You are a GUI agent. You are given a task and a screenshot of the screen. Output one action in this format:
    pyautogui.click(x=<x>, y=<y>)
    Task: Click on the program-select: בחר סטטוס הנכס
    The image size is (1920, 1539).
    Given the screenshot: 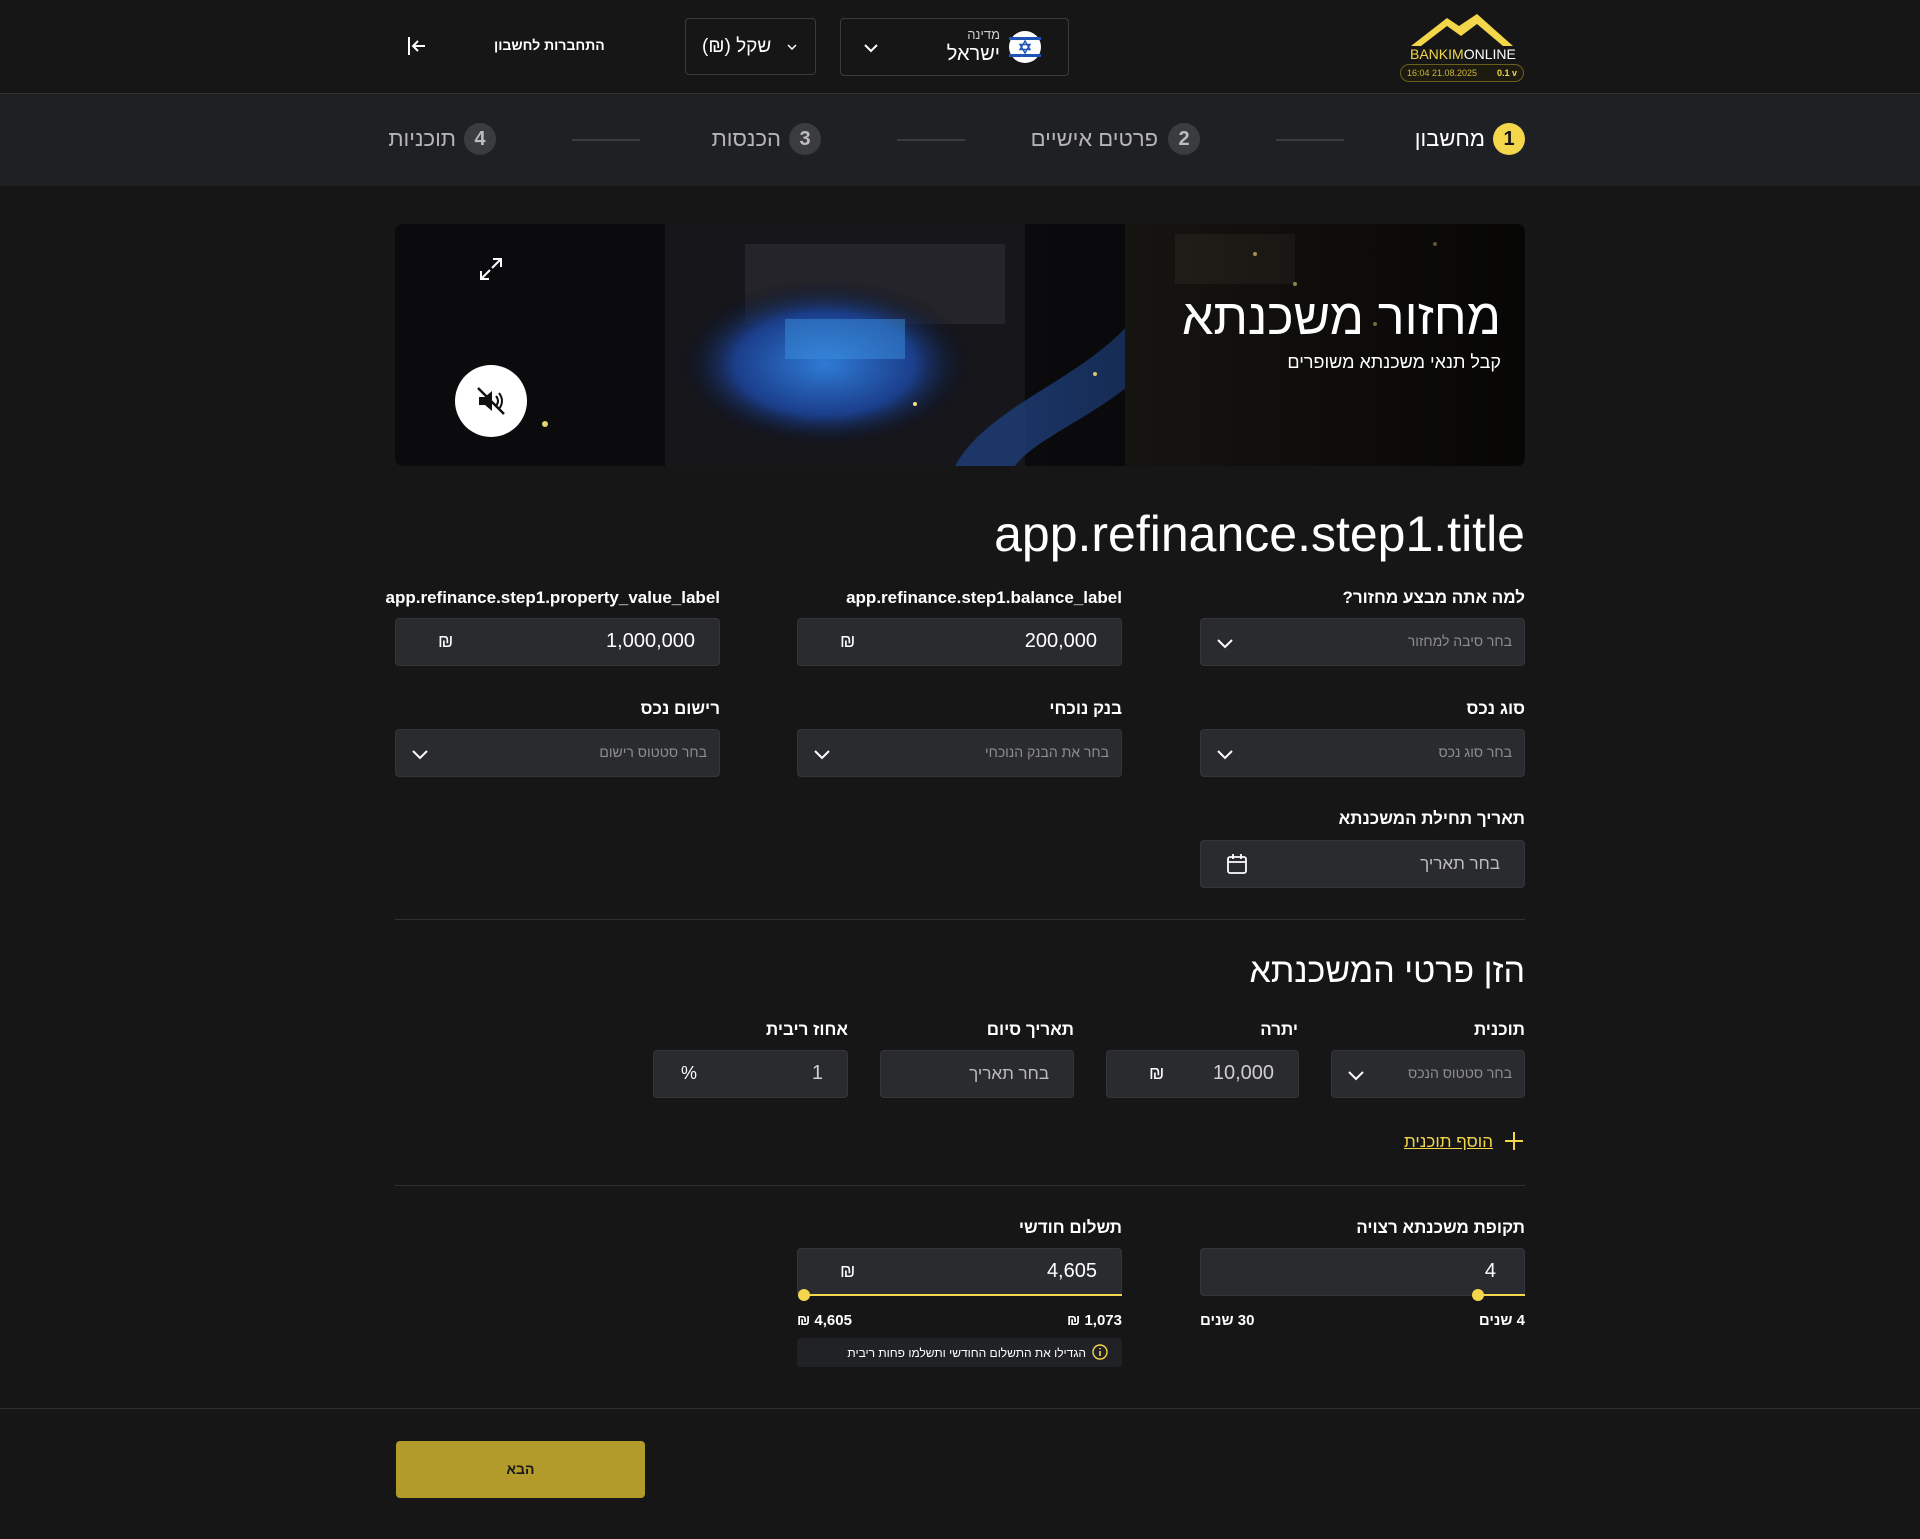 What is the action you would take?
    pyautogui.click(x=1428, y=1074)
    